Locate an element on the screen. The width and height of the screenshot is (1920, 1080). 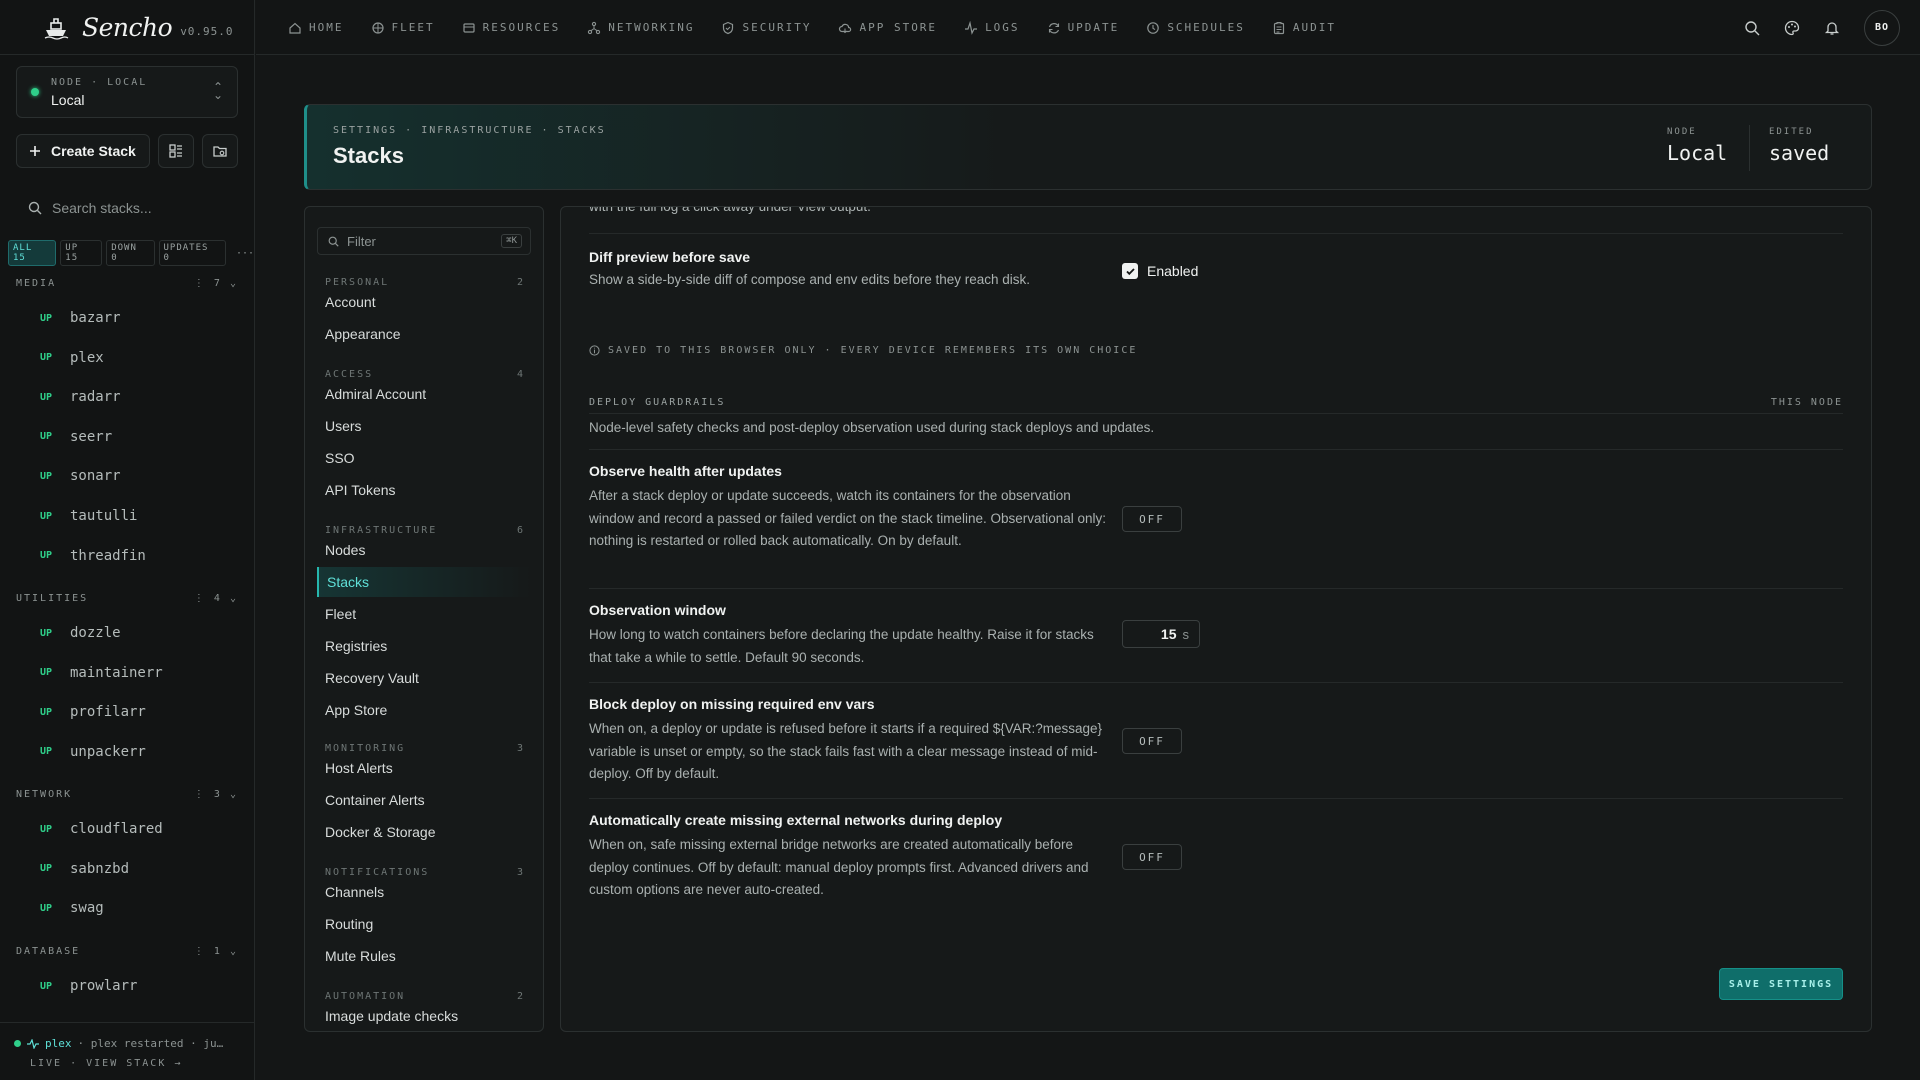
settings-nav-item-users: Users is located at coordinates (343, 426).